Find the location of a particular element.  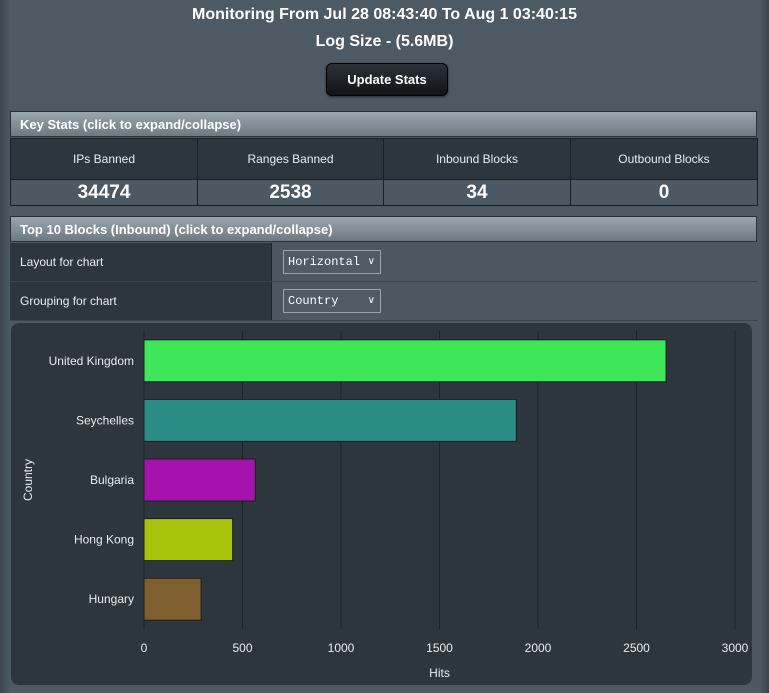

stat-ranges-banned: Ranges Banned 2538 is located at coordinates (291, 172).